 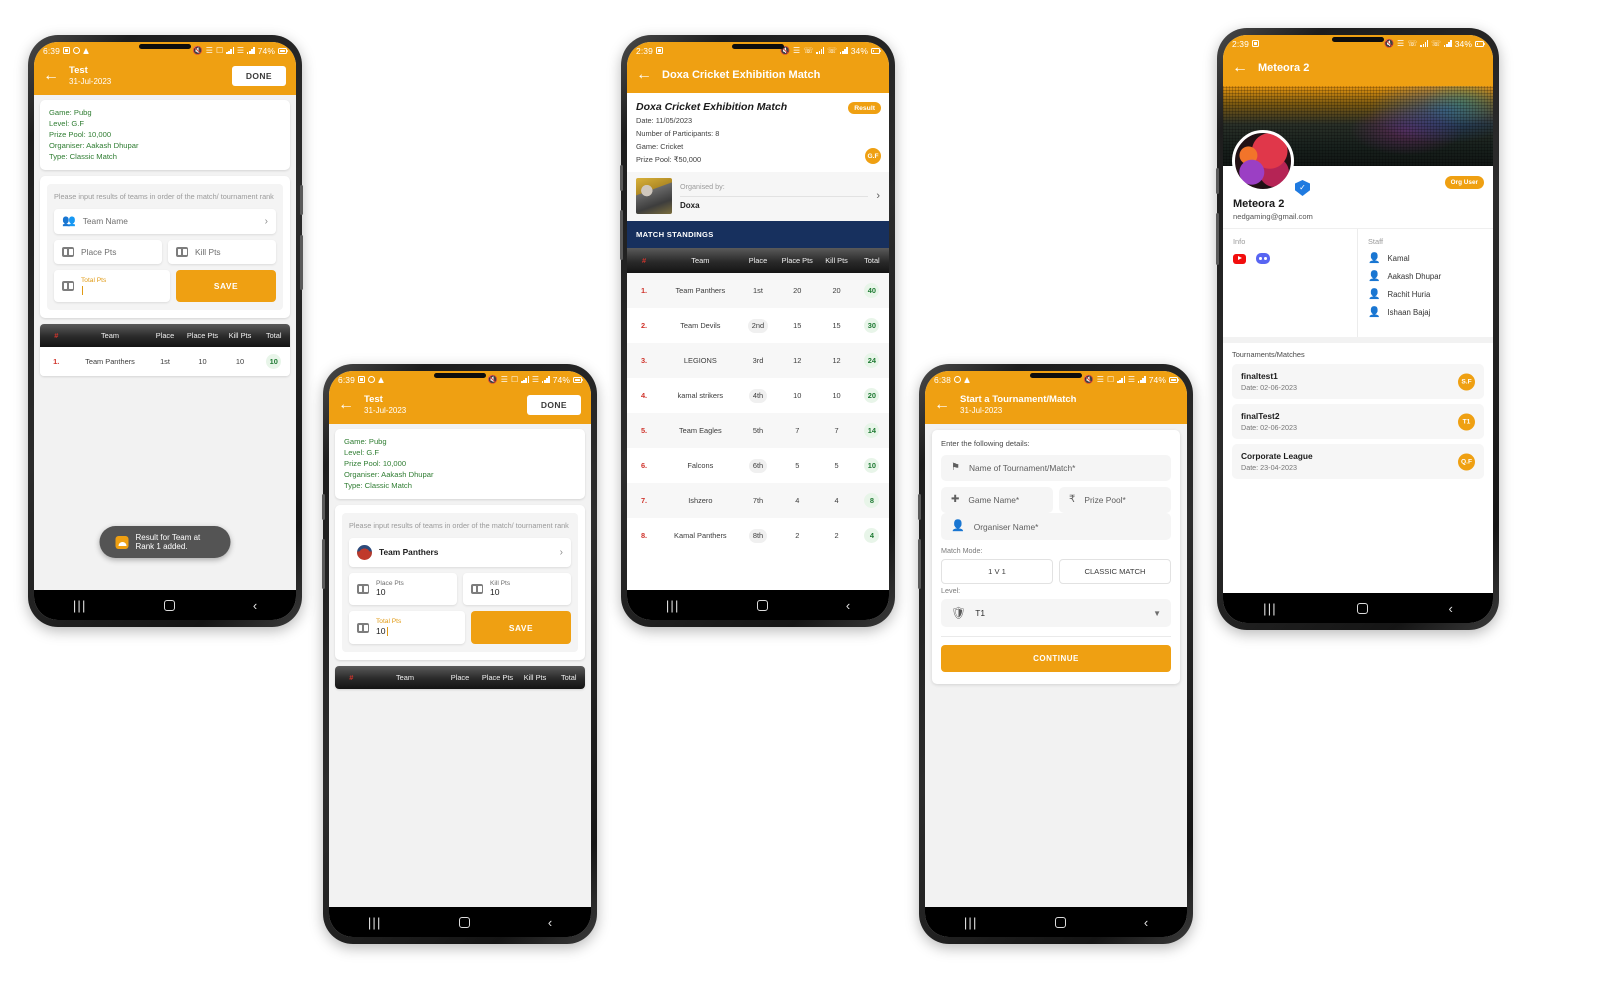 I want to click on list-item: Corporate League Date: 23-04-2023 Q.F, so click(x=1358, y=461).